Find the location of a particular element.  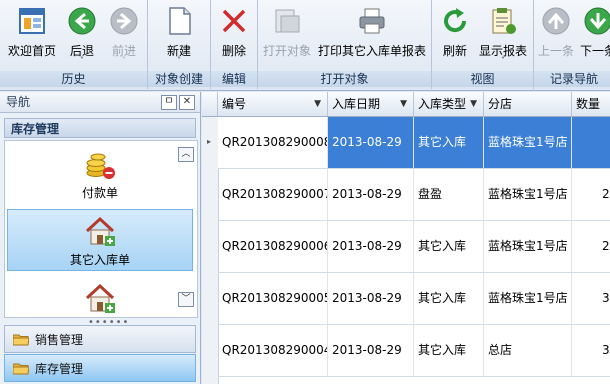

column-header-number: 编号 ▼ is located at coordinates (273, 104).